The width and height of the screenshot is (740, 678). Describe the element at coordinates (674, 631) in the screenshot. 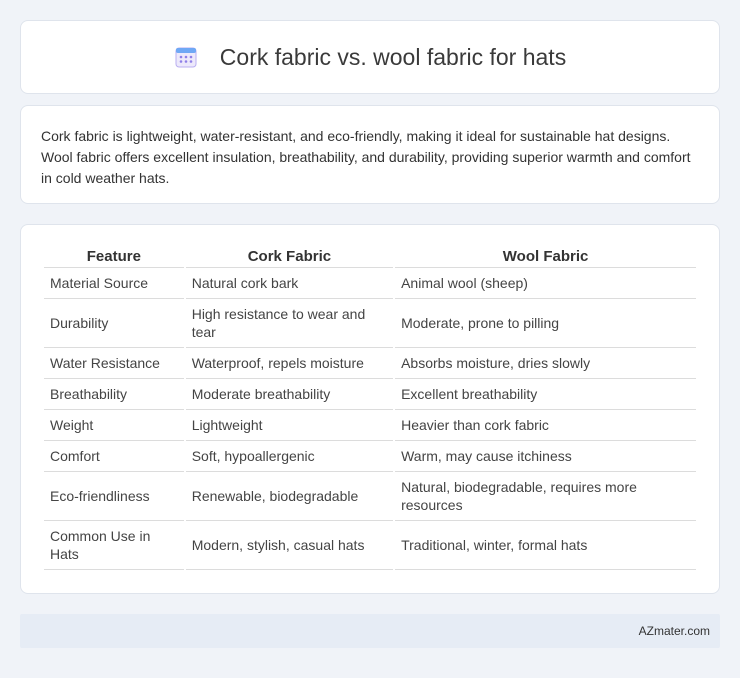

I see `footer-brand: AZmater.com` at that location.